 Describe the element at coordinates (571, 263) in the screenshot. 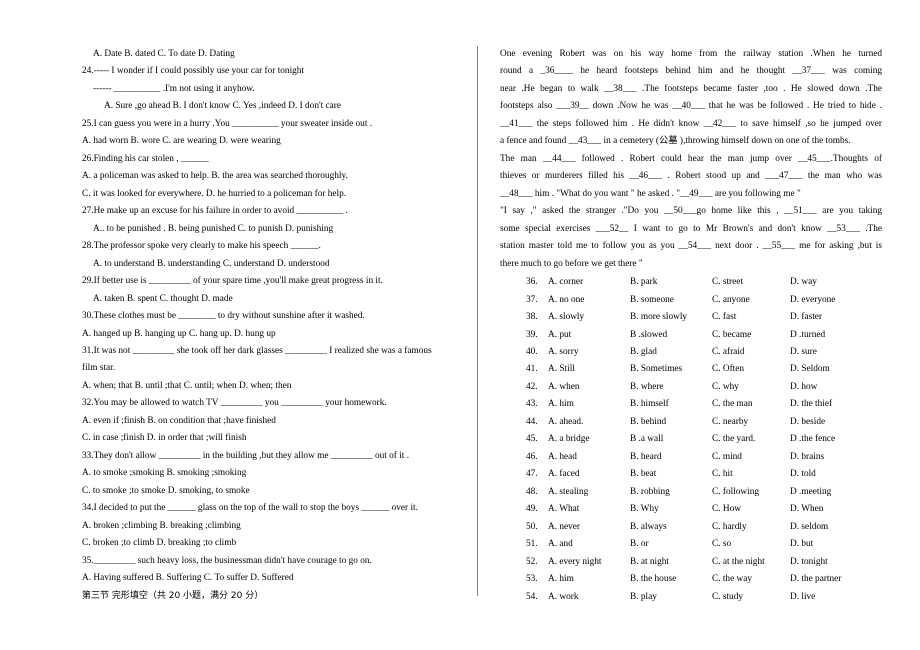

I see `passage-line: there much to go before we get there "` at that location.